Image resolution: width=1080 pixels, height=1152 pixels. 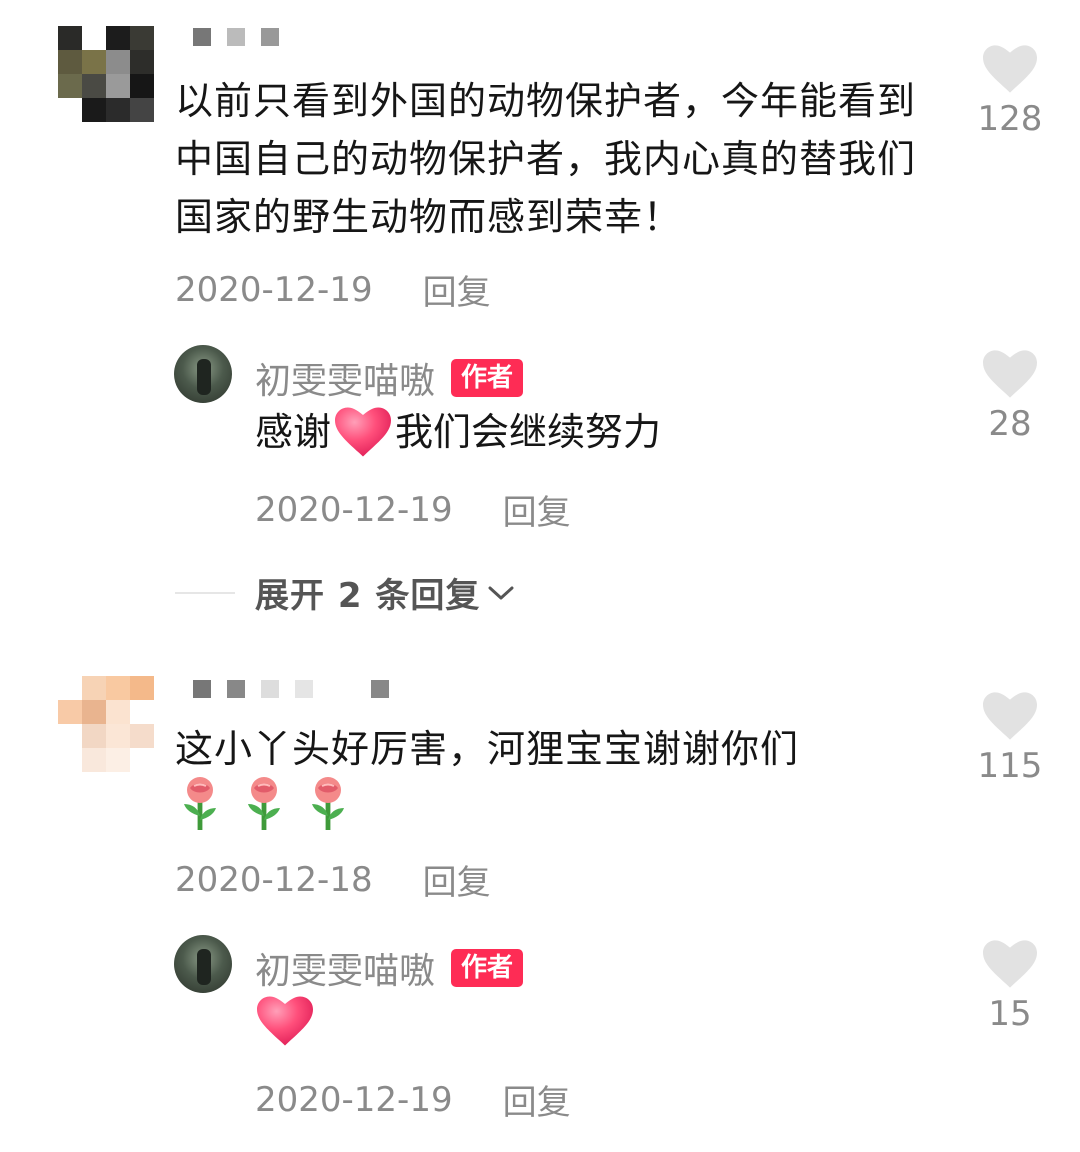 I want to click on like-control: 15, so click(x=1010, y=987).